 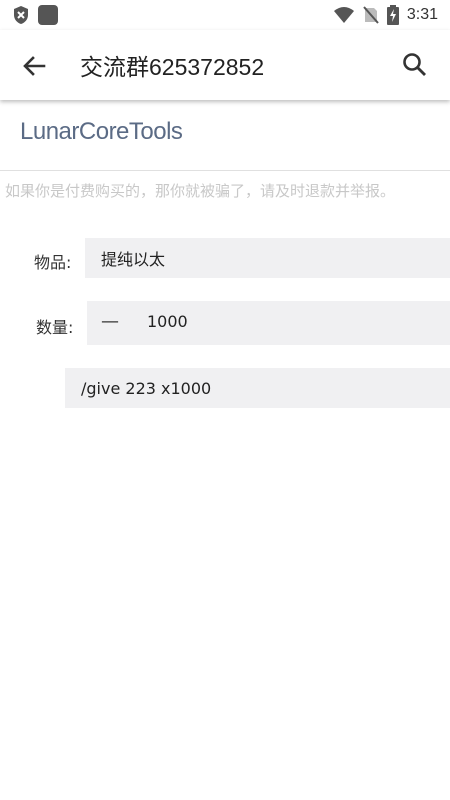 What do you see at coordinates (225, 15) in the screenshot?
I see `status-bar: 3:31` at bounding box center [225, 15].